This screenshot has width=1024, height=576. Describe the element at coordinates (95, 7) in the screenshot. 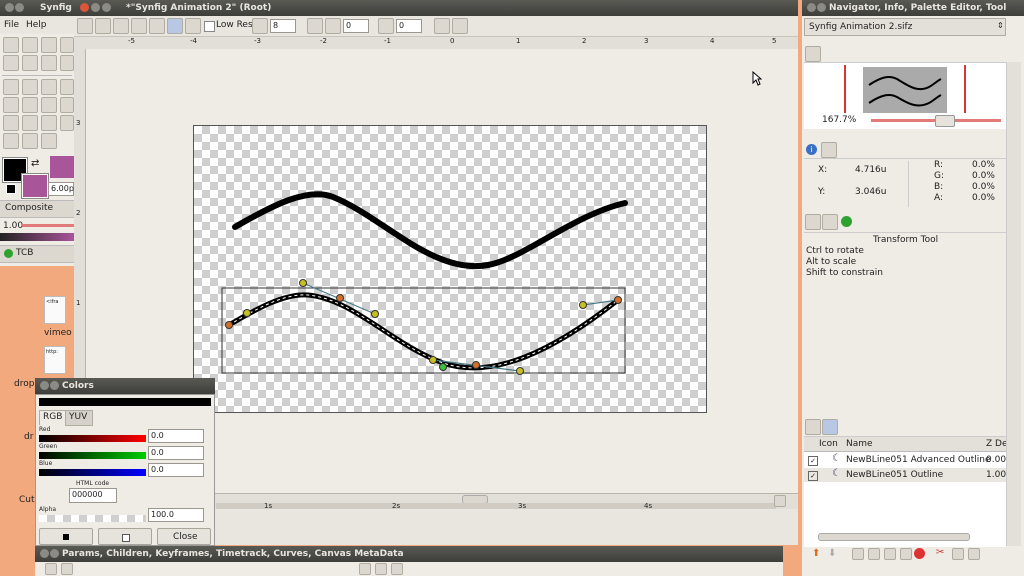

I see `minimize-window-button` at that location.